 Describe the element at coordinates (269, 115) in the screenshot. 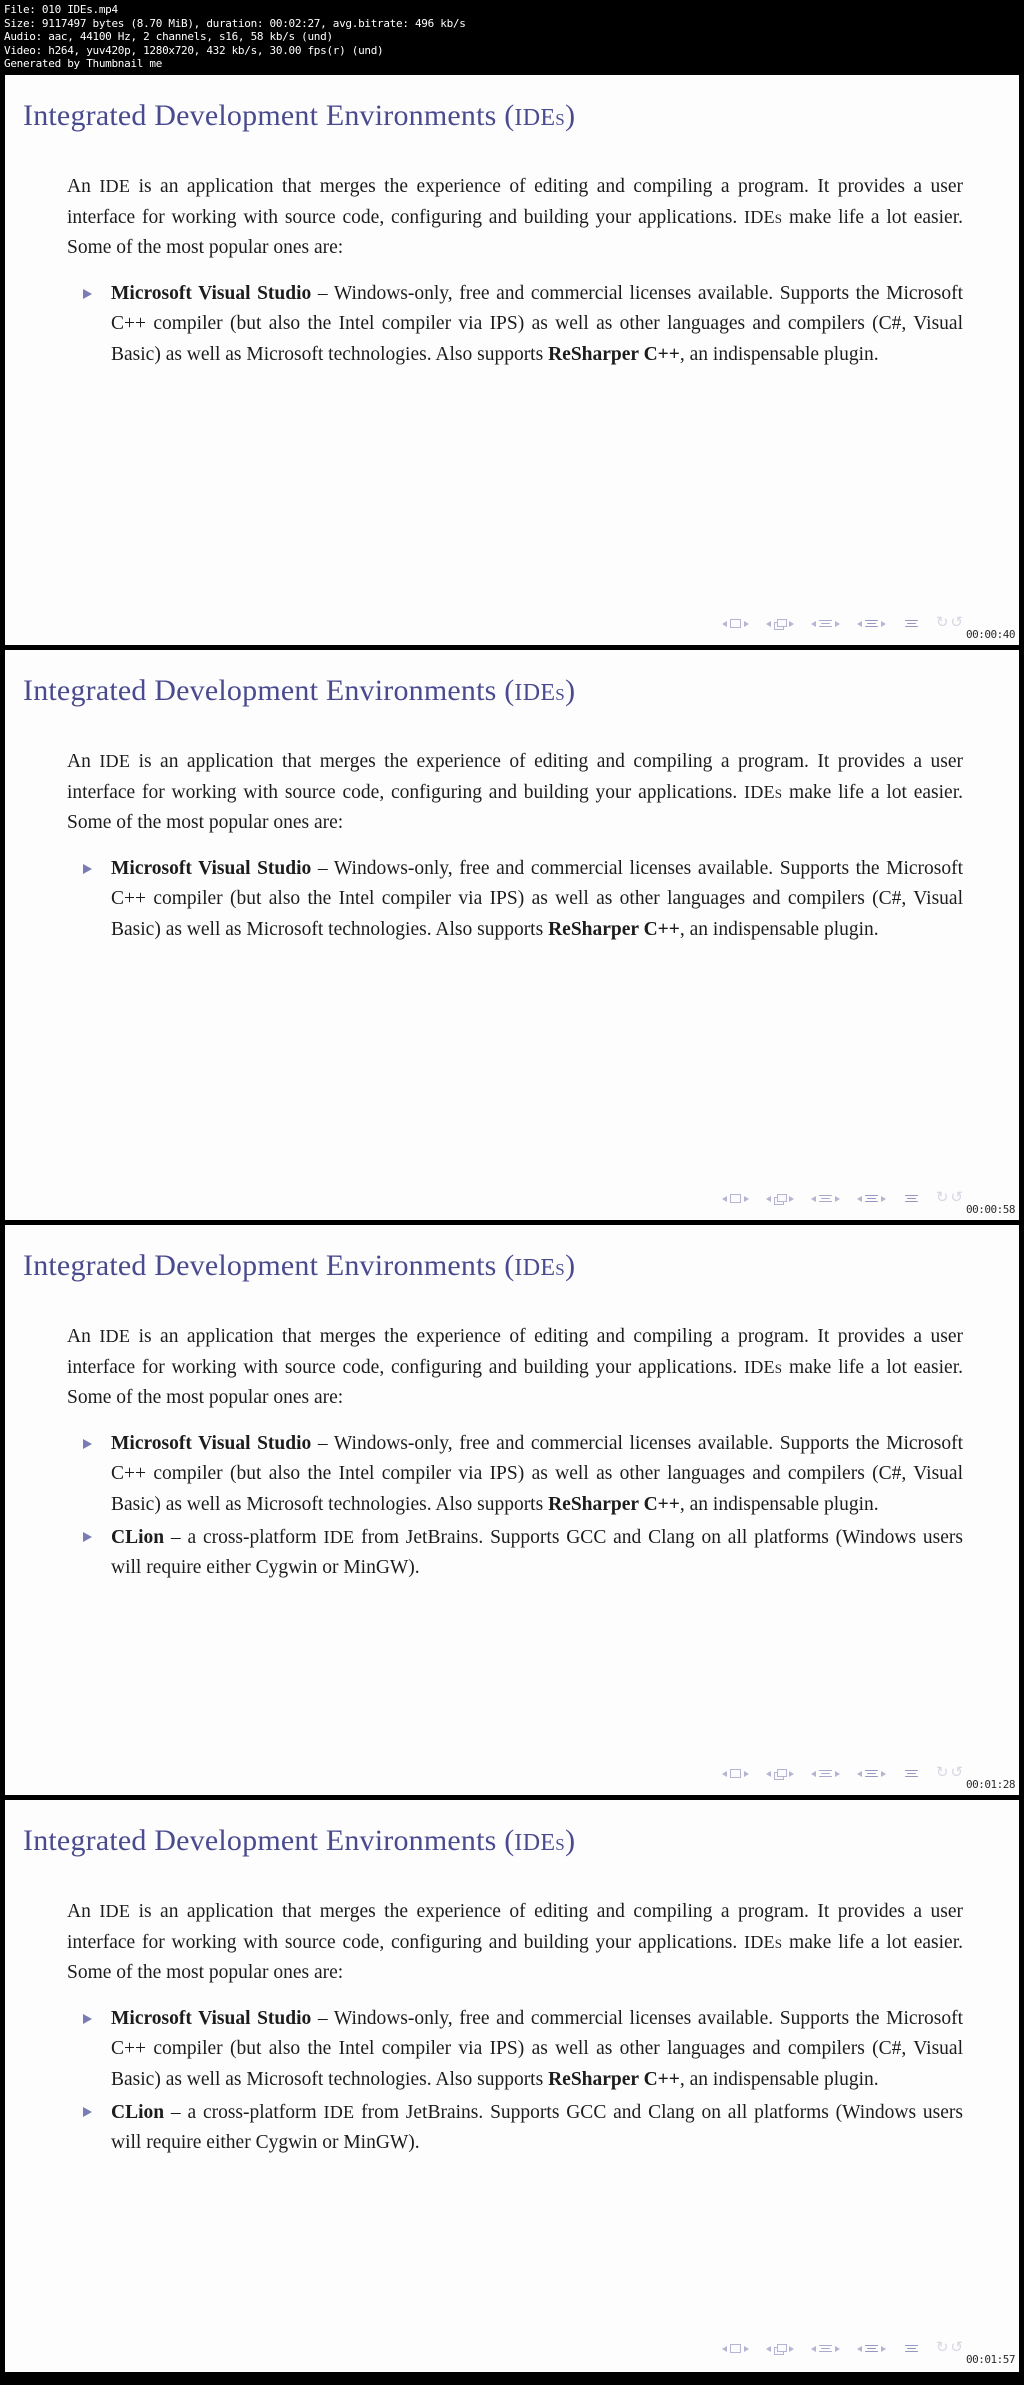

I see `page-title-main: Integrated Development Environments (` at that location.